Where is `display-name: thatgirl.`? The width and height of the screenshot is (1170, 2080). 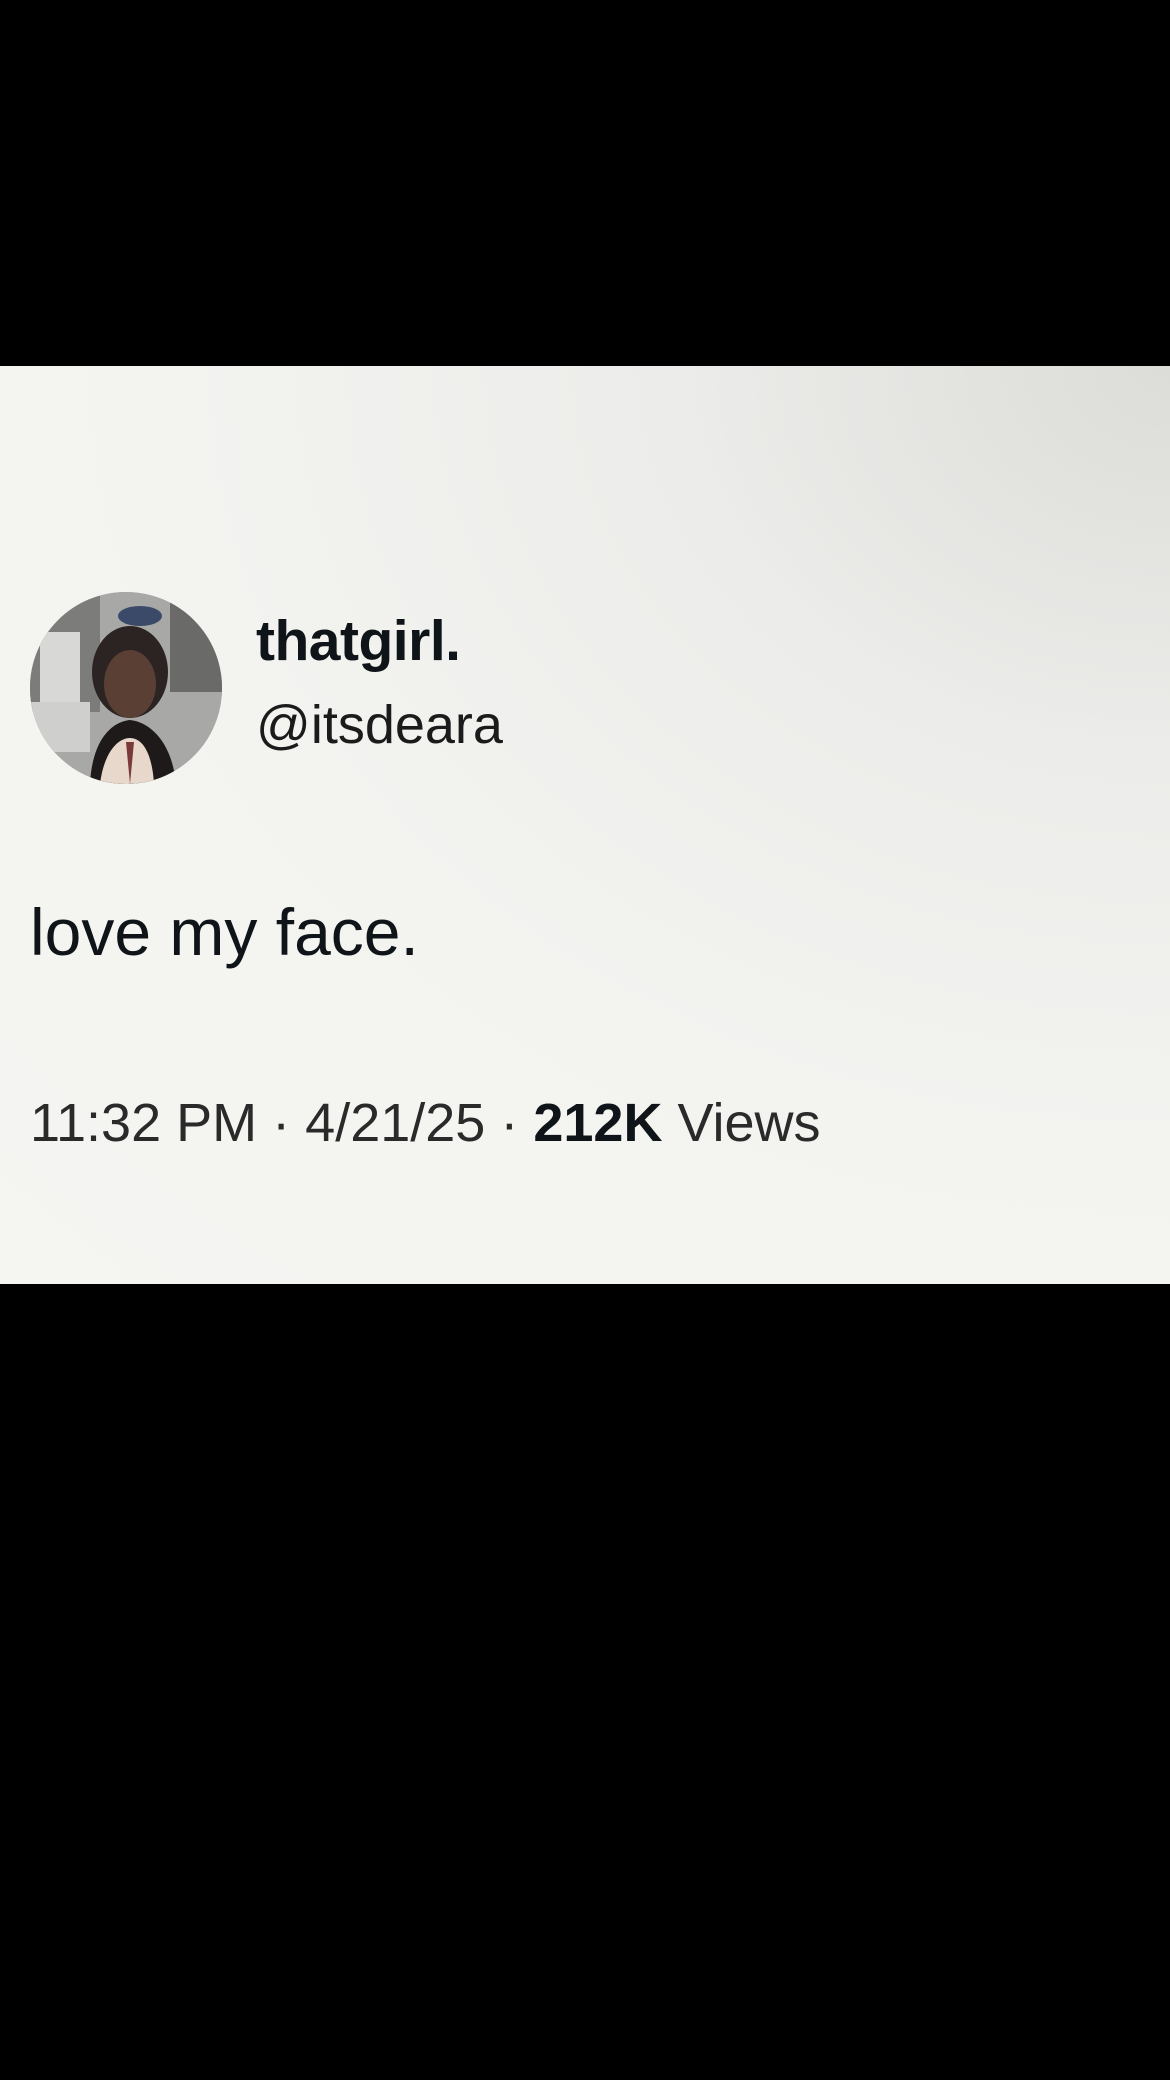
display-name: thatgirl. is located at coordinates (358, 641).